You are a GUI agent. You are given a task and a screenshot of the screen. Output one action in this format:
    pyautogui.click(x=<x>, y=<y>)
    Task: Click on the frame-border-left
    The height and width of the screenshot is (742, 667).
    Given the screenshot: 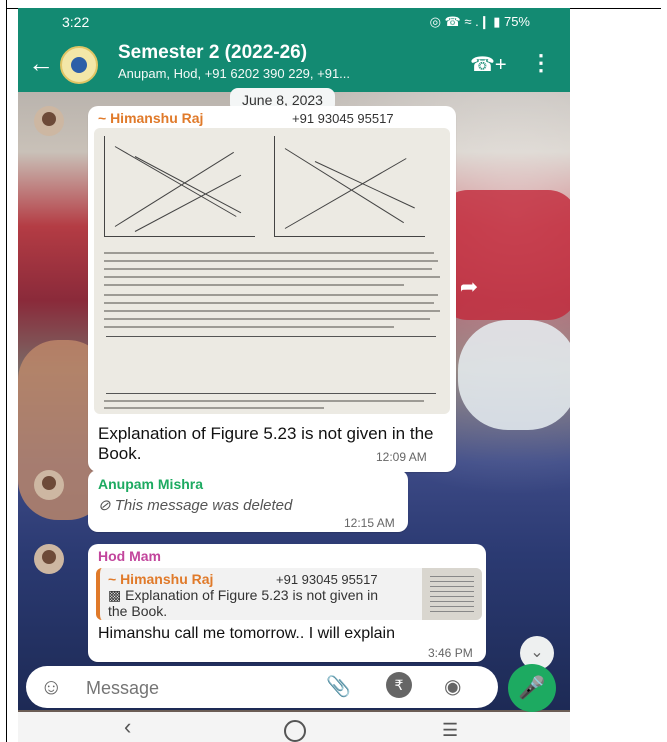 What is the action you would take?
    pyautogui.click(x=6, y=371)
    